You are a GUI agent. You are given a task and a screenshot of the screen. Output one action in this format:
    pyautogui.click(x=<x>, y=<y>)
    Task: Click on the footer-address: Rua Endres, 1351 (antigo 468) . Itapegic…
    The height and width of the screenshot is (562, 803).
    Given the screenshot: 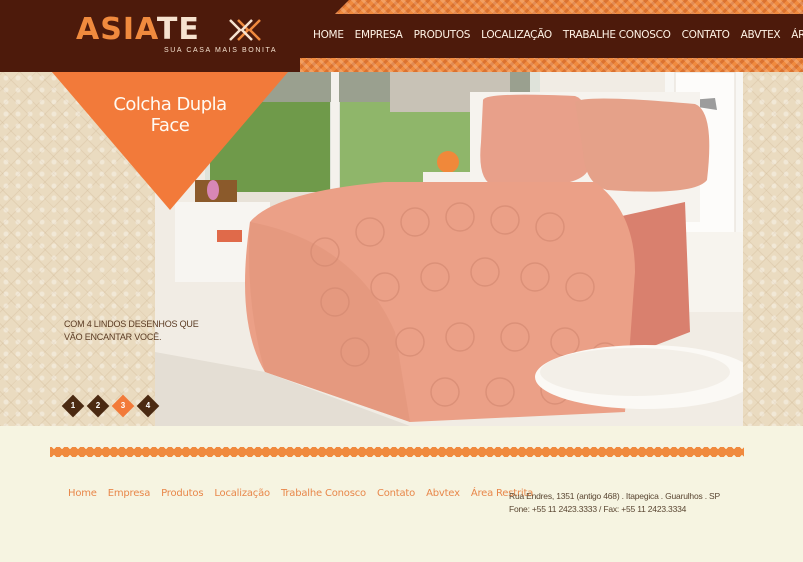 What is the action you would take?
    pyautogui.click(x=614, y=503)
    